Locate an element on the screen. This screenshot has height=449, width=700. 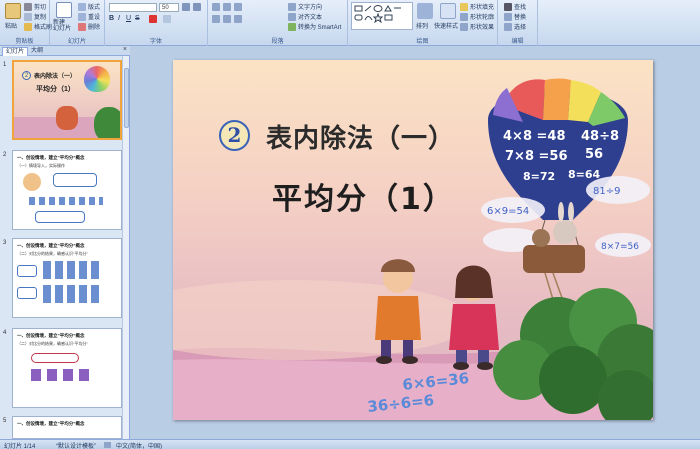
indent-icon is located at coordinates (238, 7).